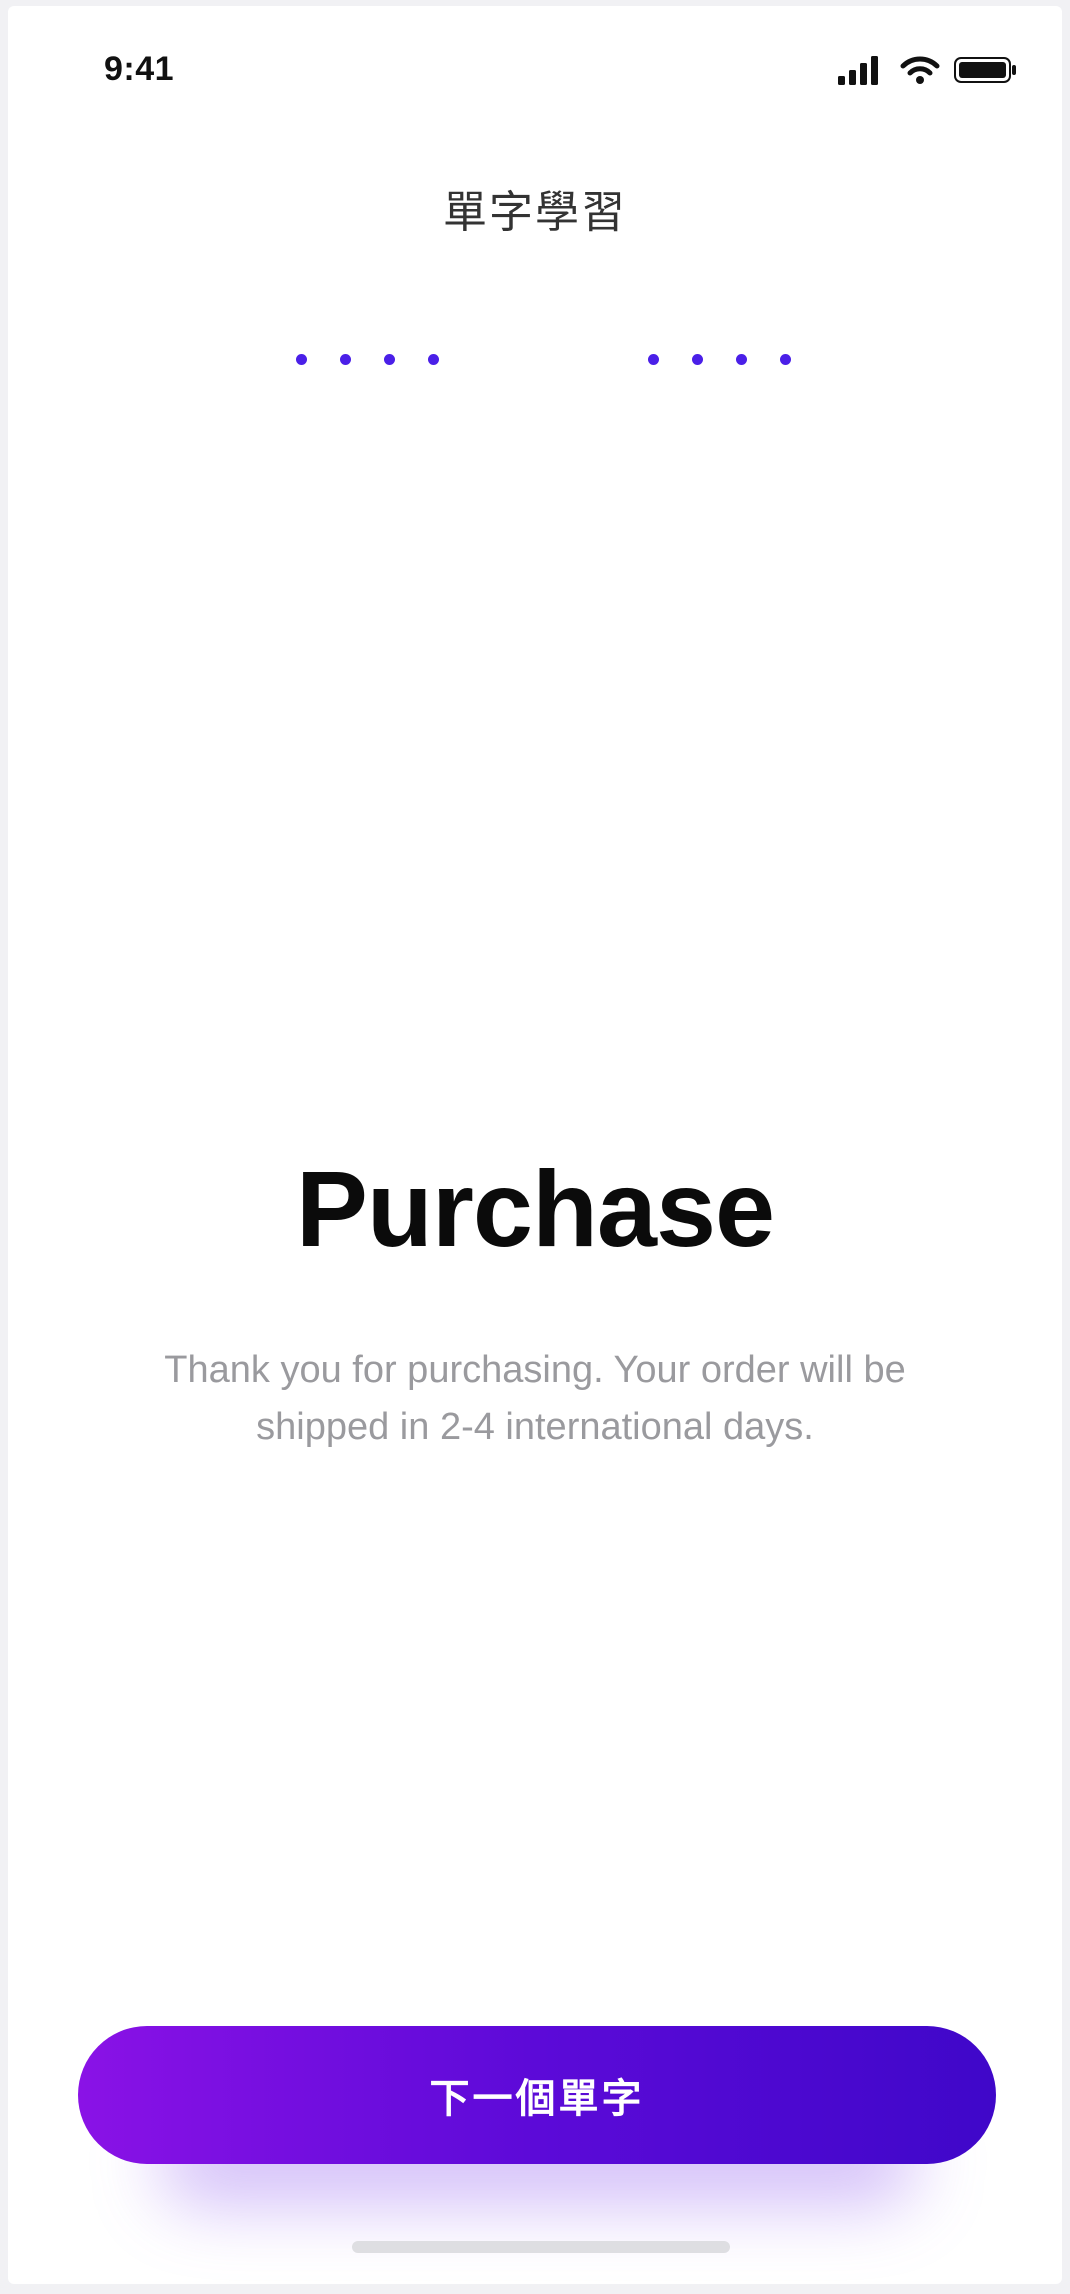  I want to click on word-title: Purchase, so click(535, 1208).